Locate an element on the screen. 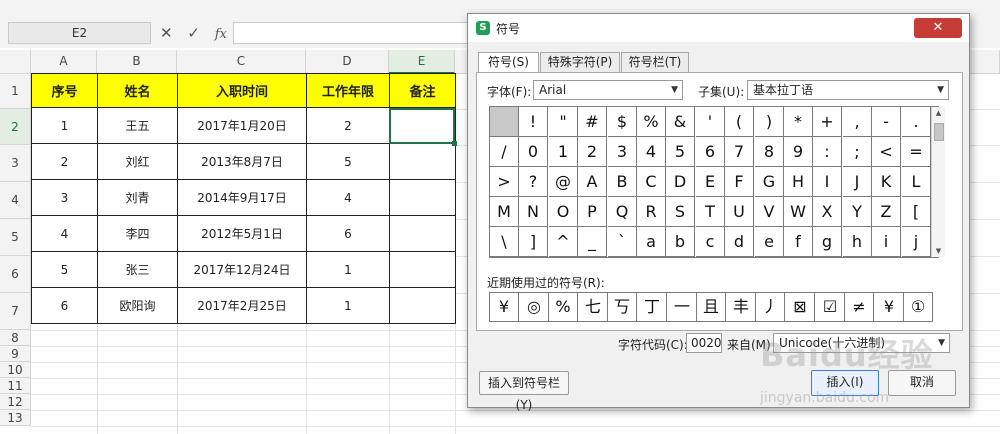 The width and height of the screenshot is (1000, 434). symbol-cell: J is located at coordinates (857, 182).